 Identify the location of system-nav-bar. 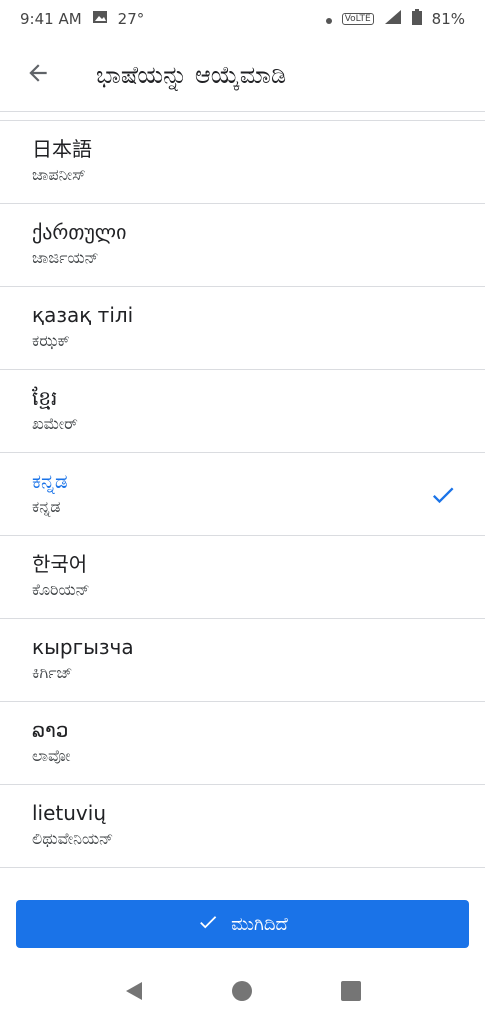
(242, 993).